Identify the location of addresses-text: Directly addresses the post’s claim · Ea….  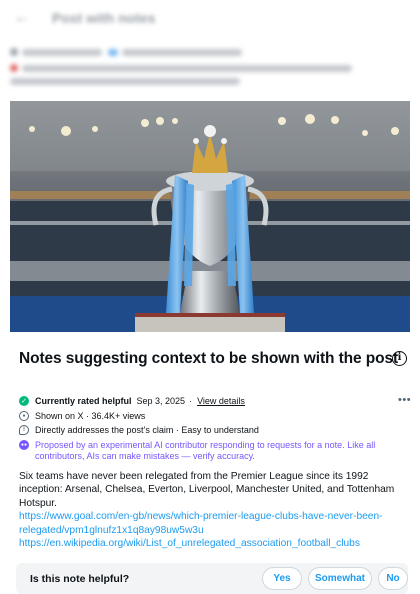
(147, 430).